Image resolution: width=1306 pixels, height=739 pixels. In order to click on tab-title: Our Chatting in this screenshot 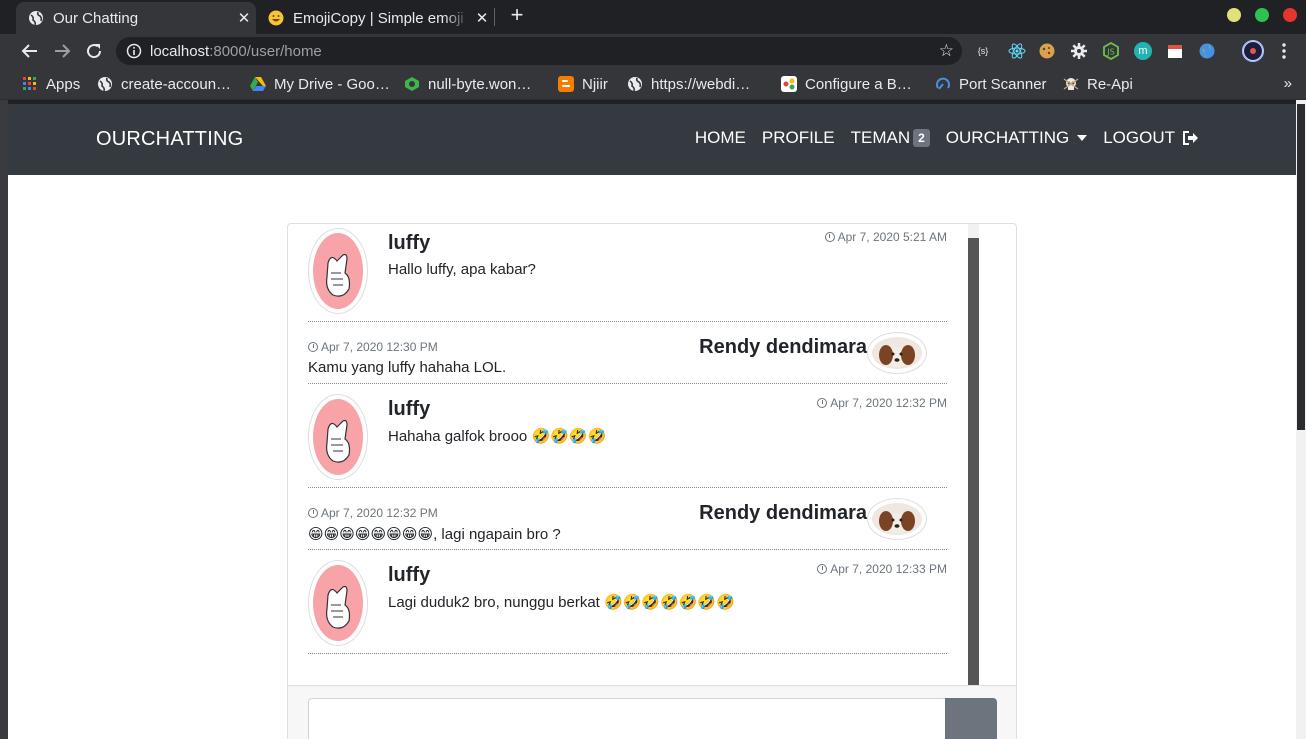, I will do `click(96, 18)`.